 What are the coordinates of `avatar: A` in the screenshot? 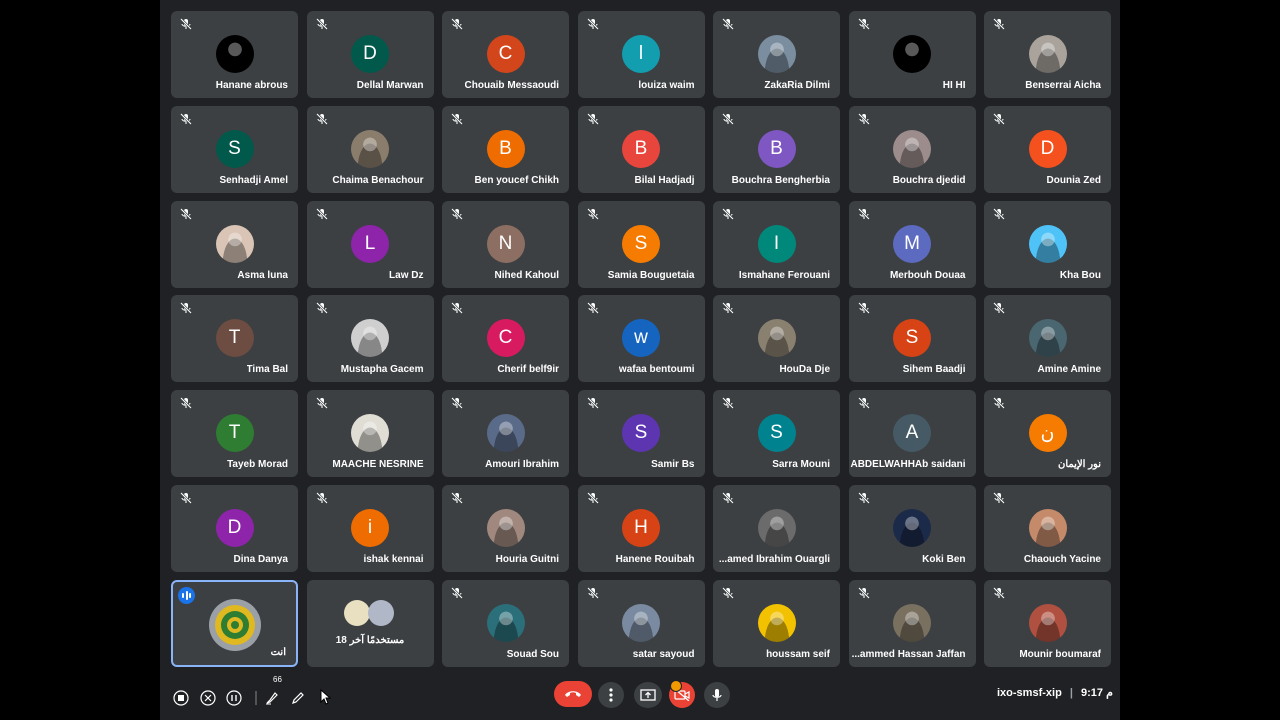 It's located at (912, 433).